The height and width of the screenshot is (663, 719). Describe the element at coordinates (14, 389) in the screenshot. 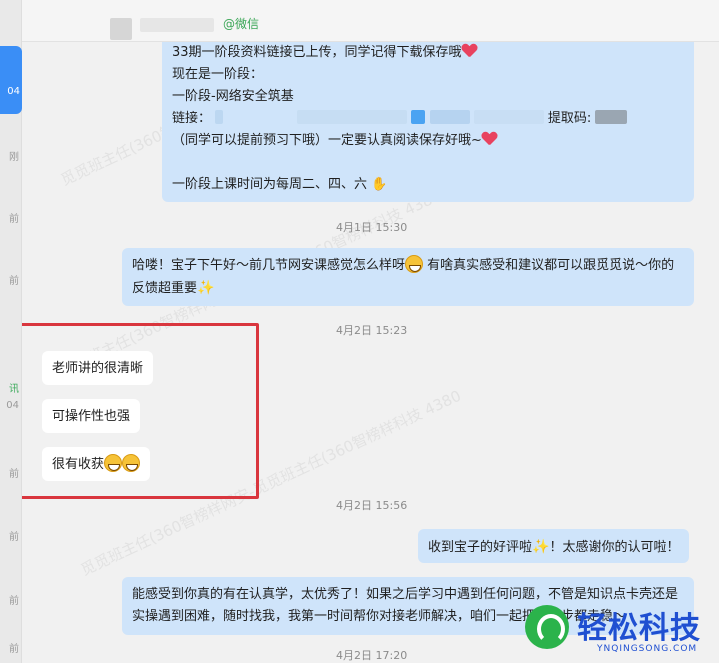

I see `conversation-time: 讯` at that location.